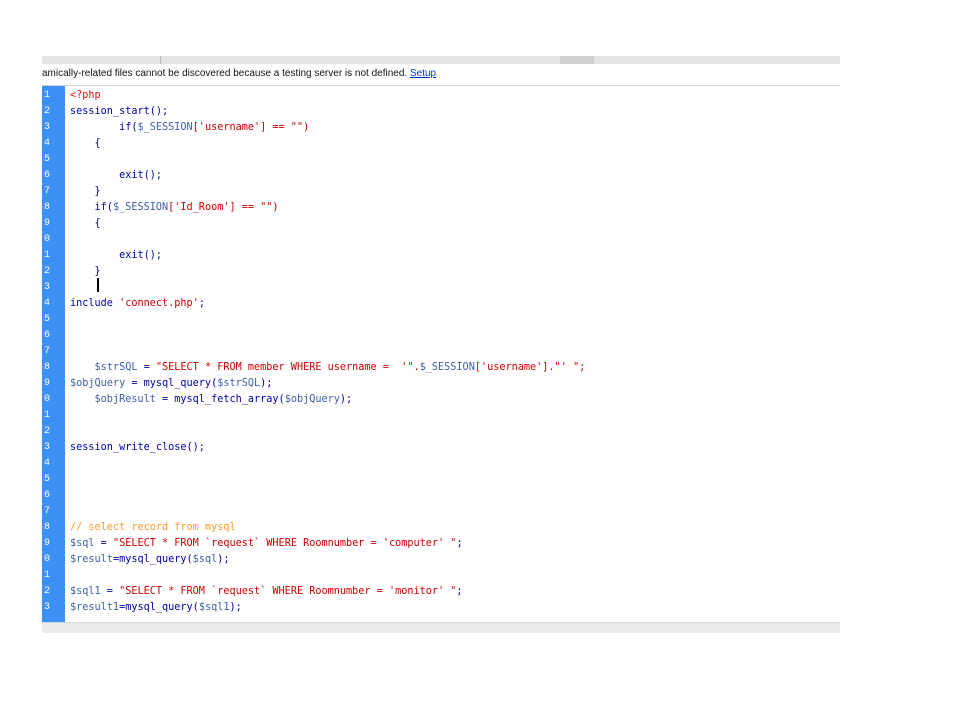 This screenshot has height=720, width=960. I want to click on text-cursor, so click(98, 285).